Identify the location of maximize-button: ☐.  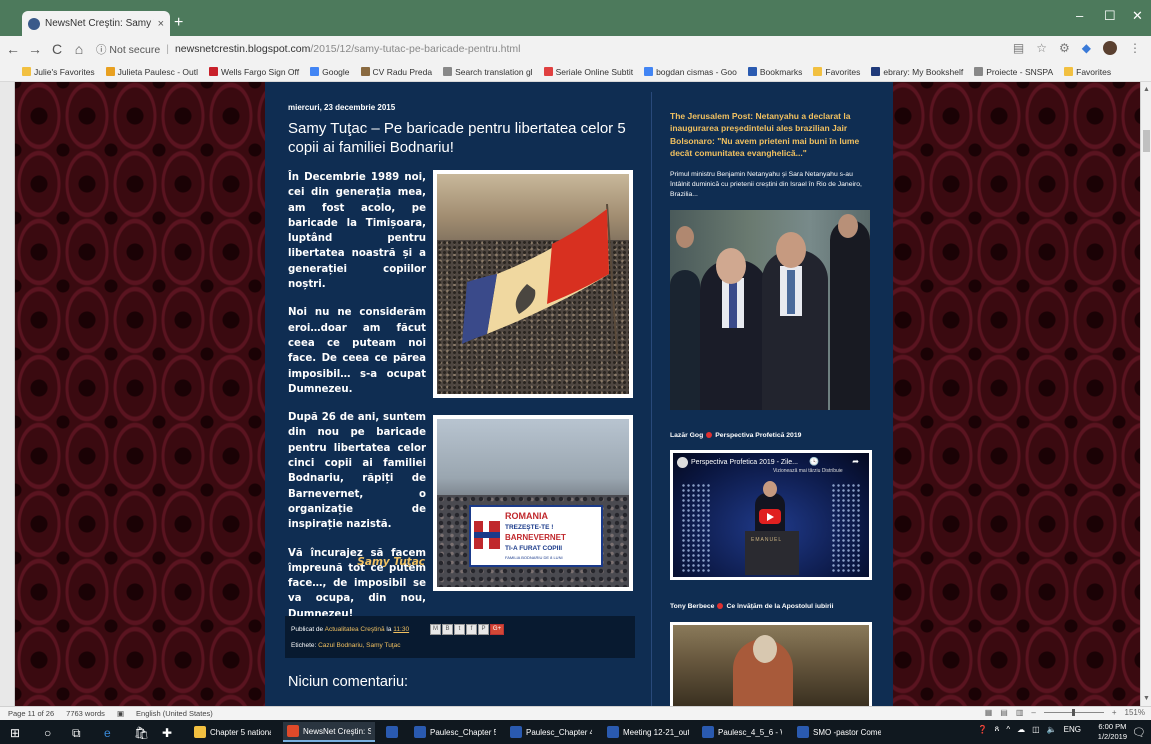
(1110, 16).